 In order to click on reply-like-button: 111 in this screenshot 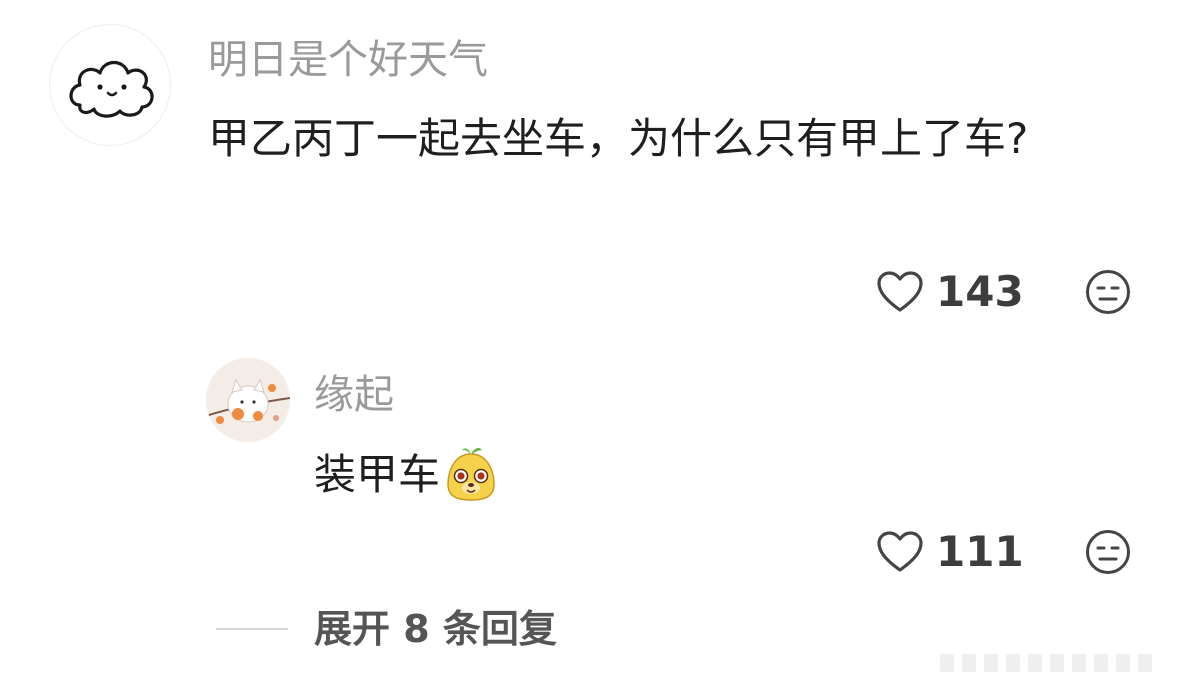, I will do `click(950, 552)`.